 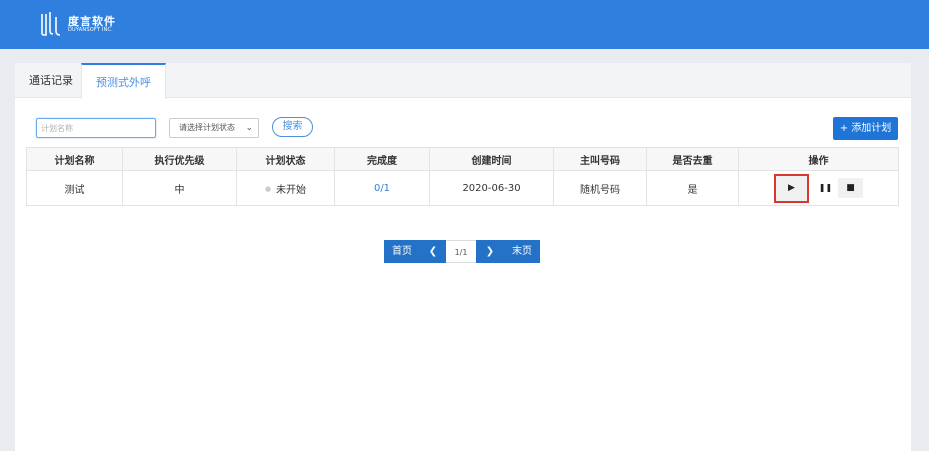 I want to click on tab-predictive-outbound: 预测式外呼, so click(x=123, y=81).